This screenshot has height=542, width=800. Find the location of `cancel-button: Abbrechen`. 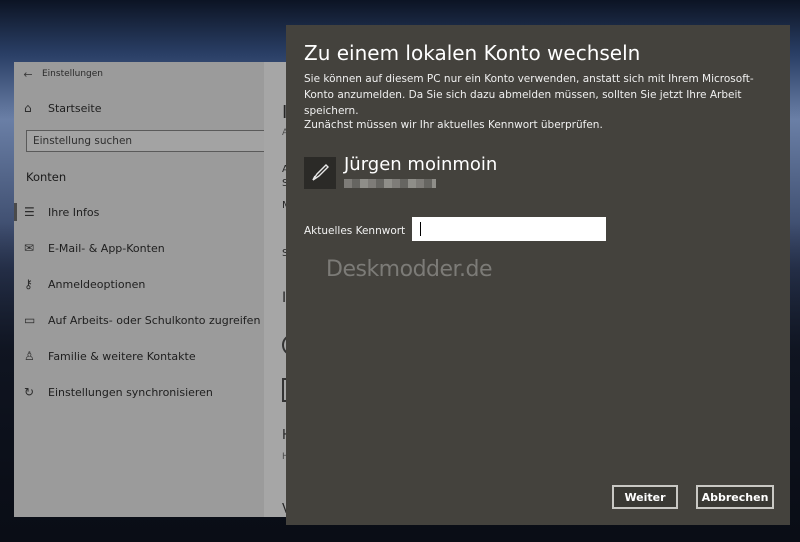

cancel-button: Abbrechen is located at coordinates (735, 497).